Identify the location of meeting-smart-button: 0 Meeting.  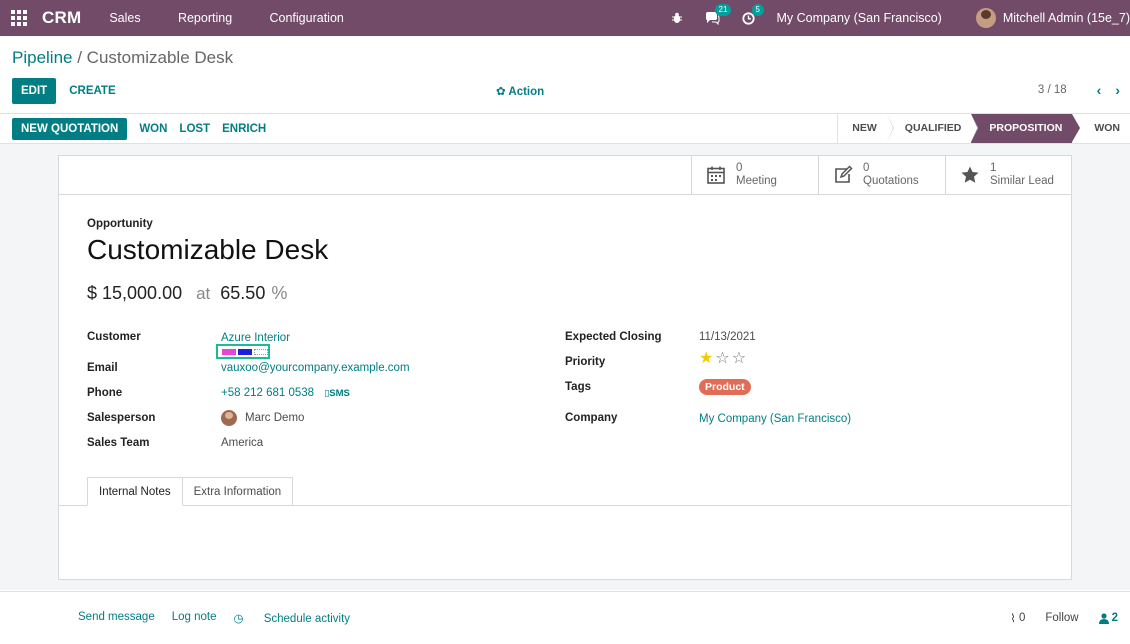
(754, 175).